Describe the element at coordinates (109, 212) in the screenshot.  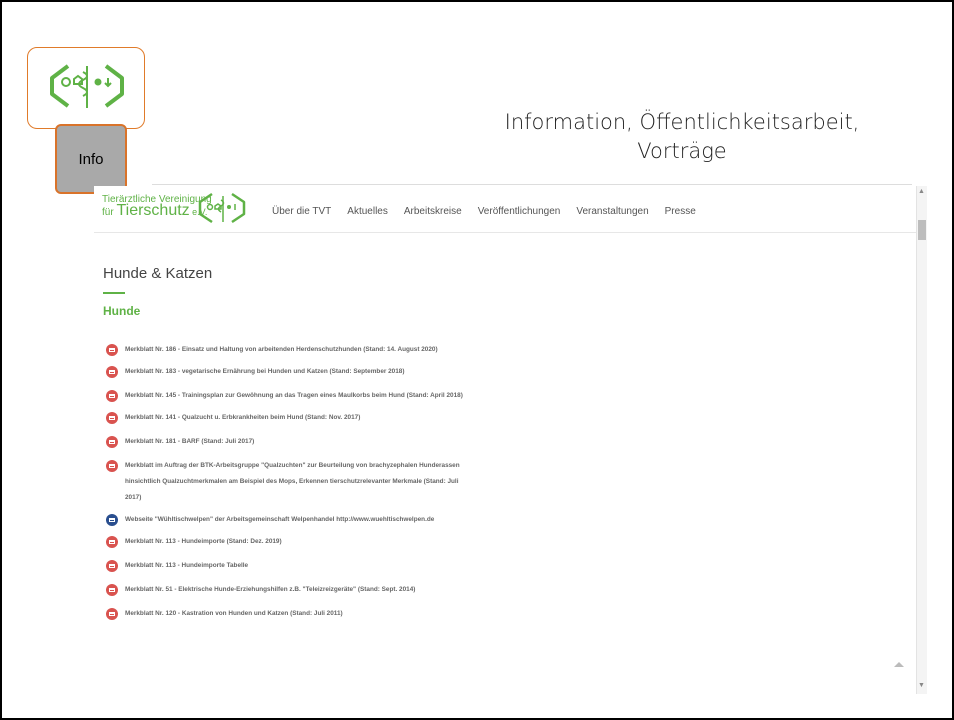
I see `brand-prefix: für` at that location.